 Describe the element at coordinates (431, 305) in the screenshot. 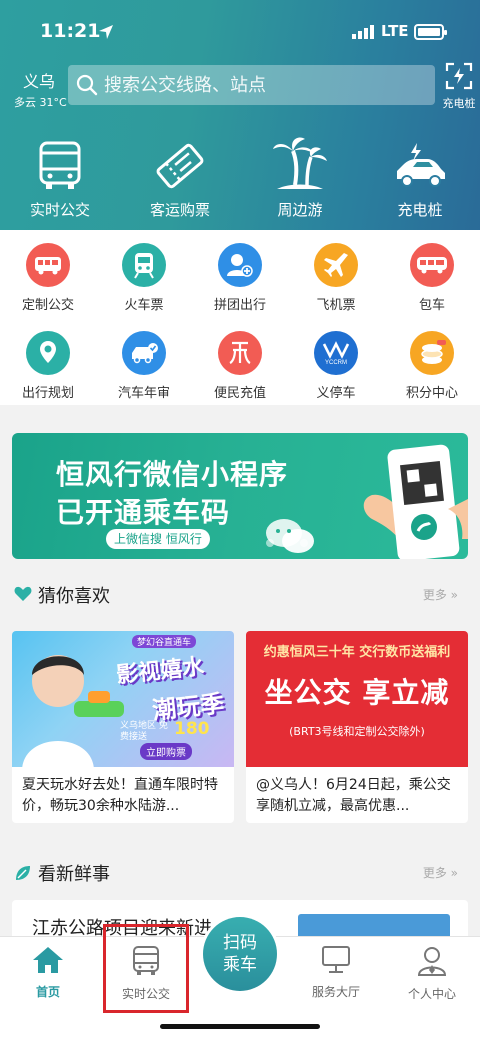

I see `service-label: 包车` at that location.